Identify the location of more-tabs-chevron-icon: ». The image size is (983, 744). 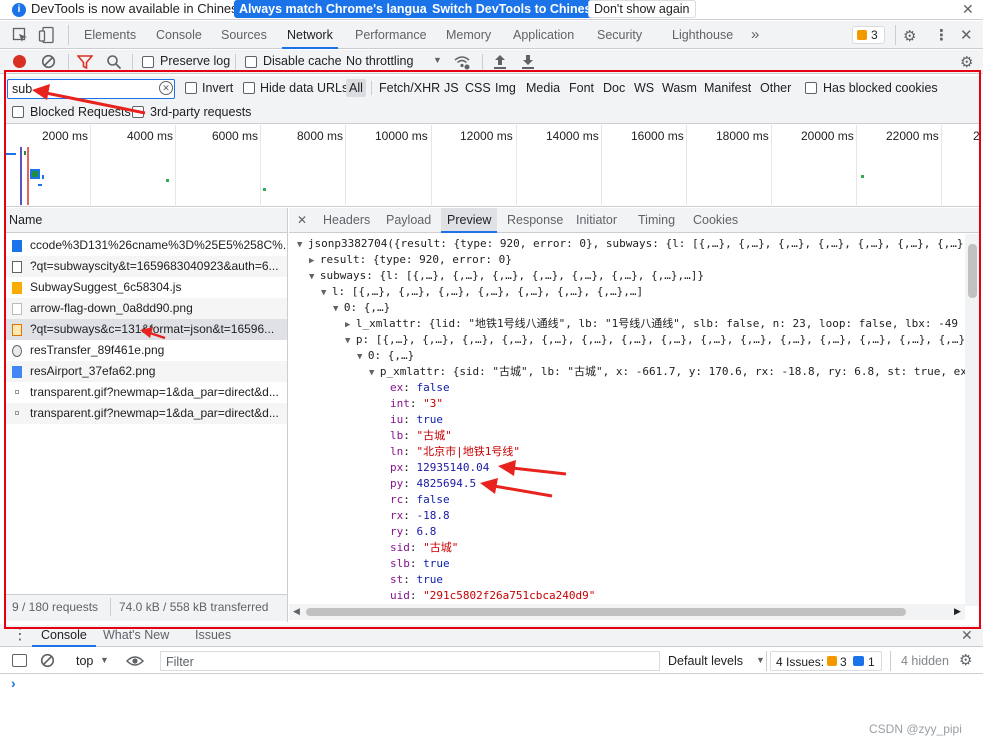
(755, 35).